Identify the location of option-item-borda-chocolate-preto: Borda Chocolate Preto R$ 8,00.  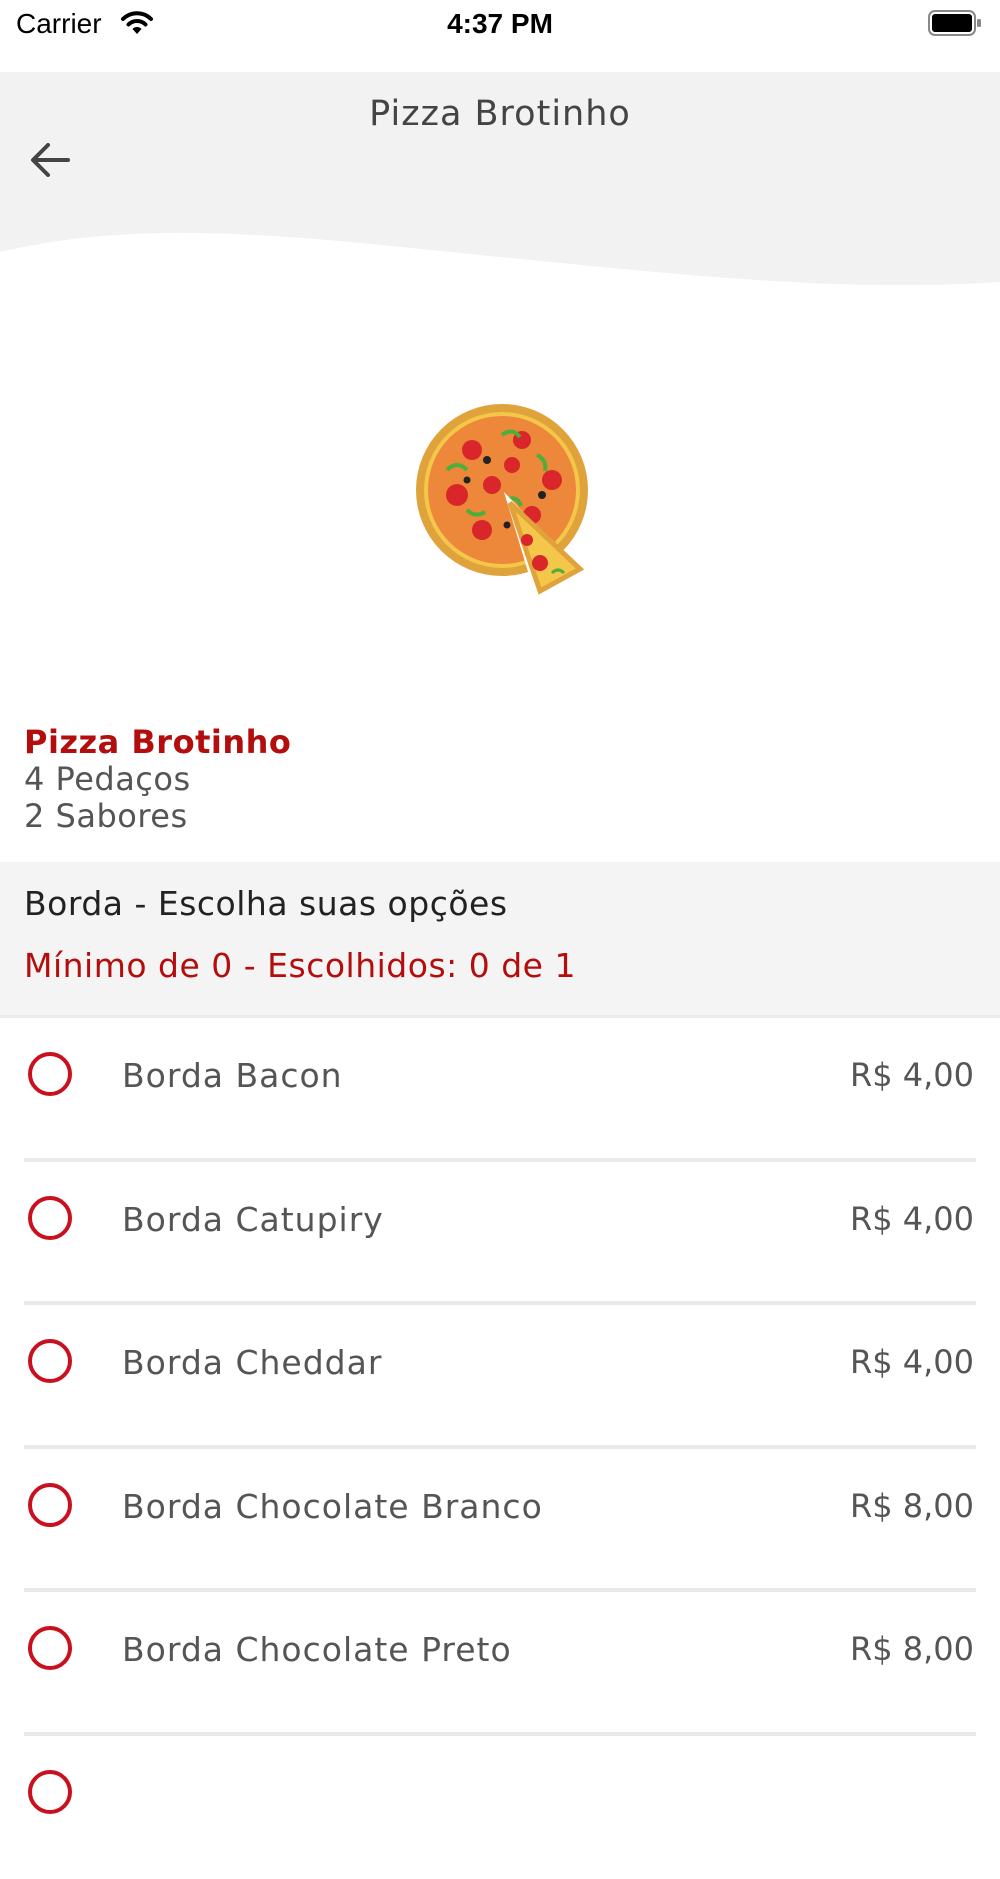
(500, 1664).